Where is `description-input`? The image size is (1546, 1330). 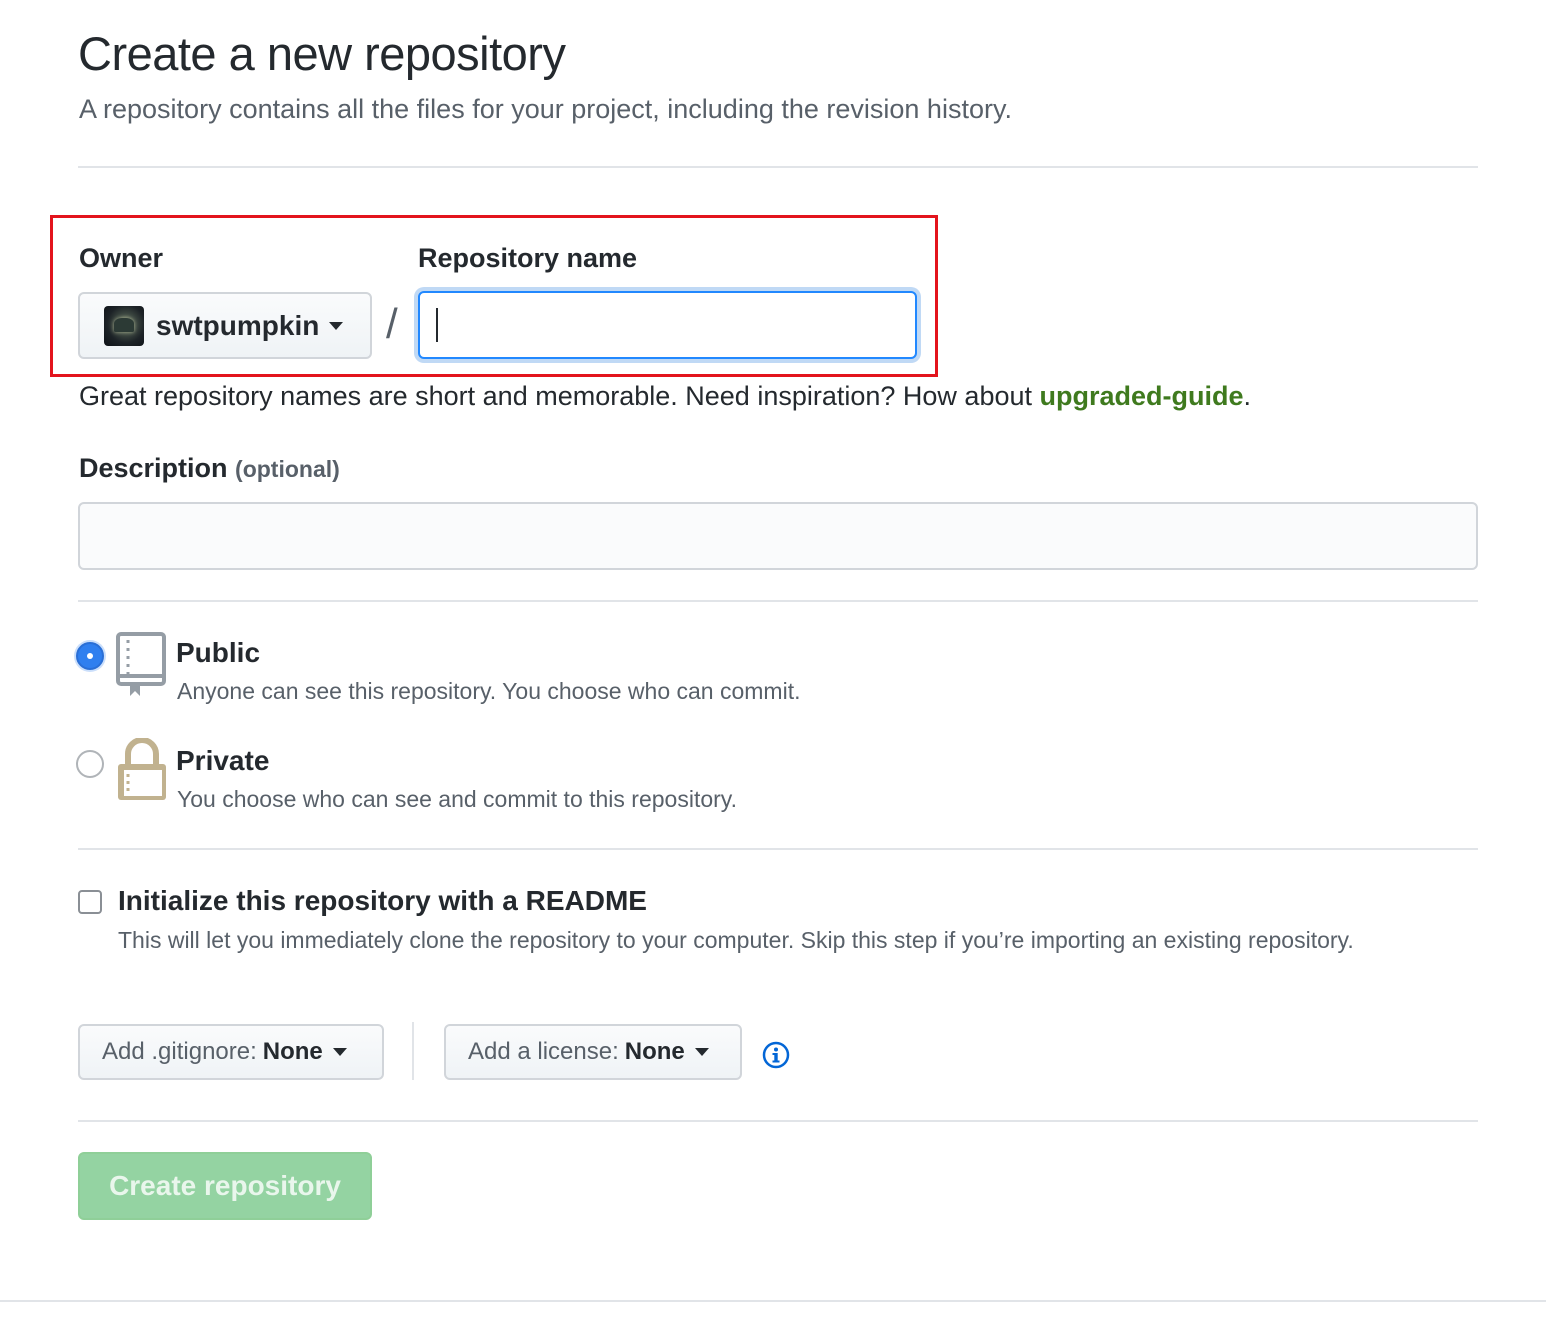 description-input is located at coordinates (778, 536).